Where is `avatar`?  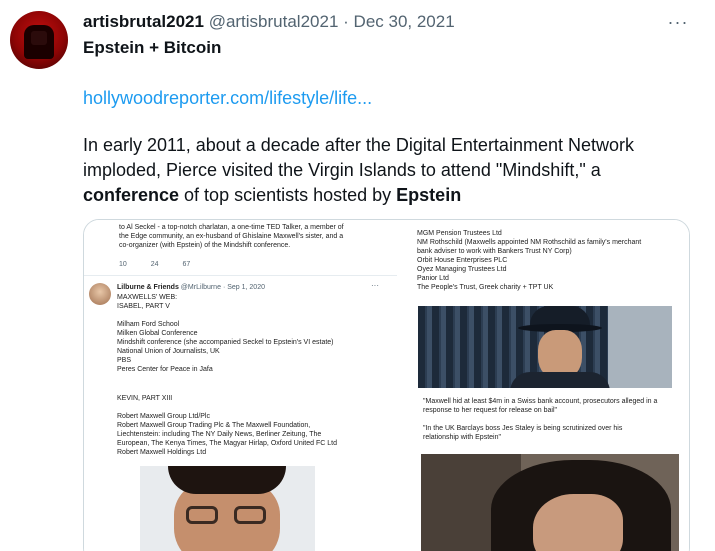 avatar is located at coordinates (39, 40).